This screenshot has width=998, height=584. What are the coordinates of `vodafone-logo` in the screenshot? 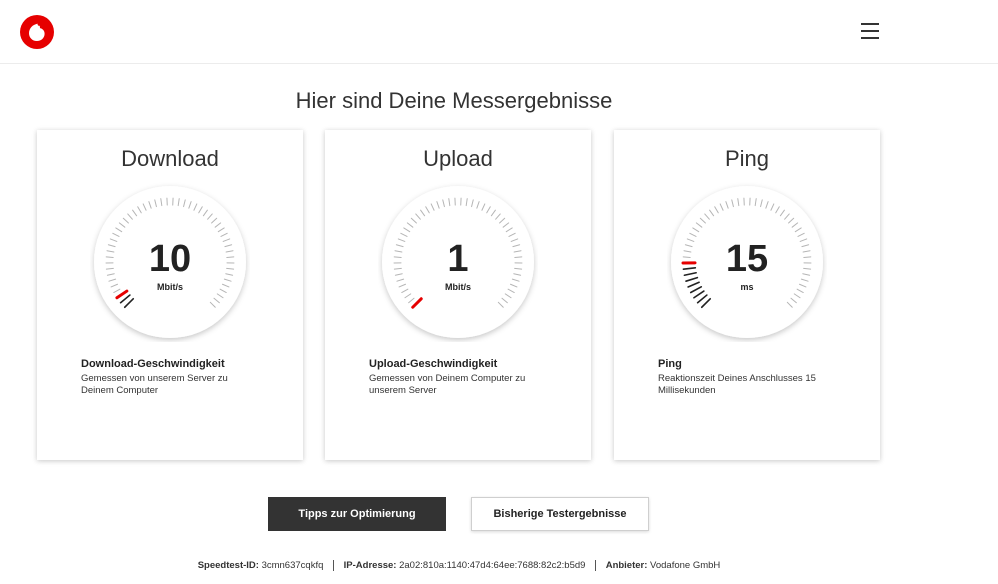 It's located at (37, 32).